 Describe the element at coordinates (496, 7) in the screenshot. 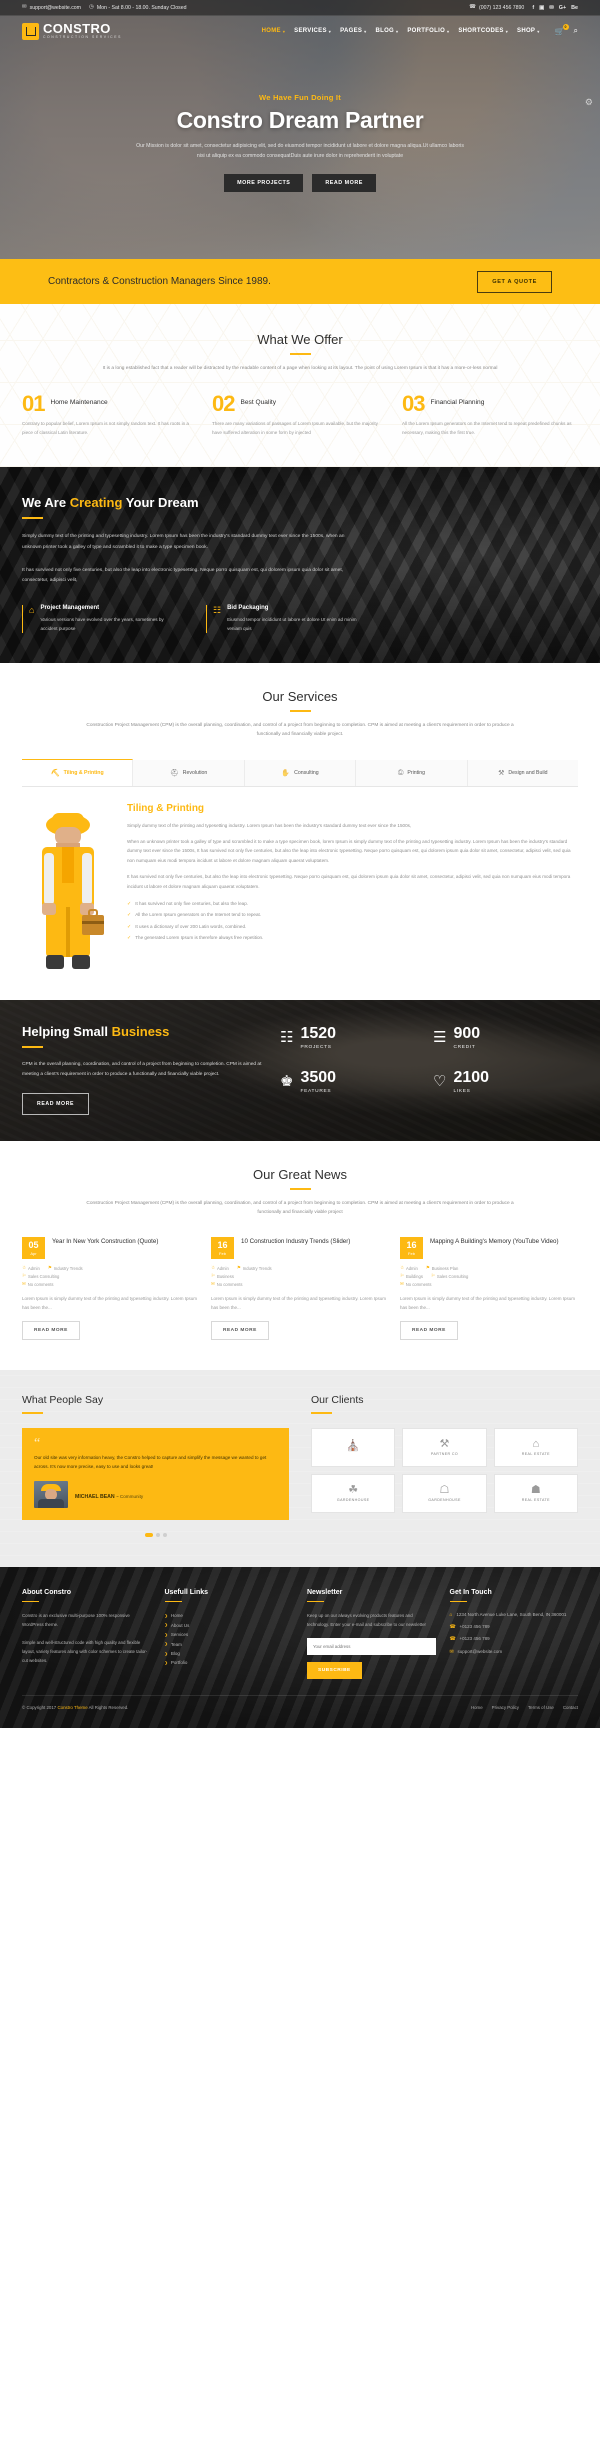

I see `contact-phone: ☎ (007) 123 456 7890` at that location.